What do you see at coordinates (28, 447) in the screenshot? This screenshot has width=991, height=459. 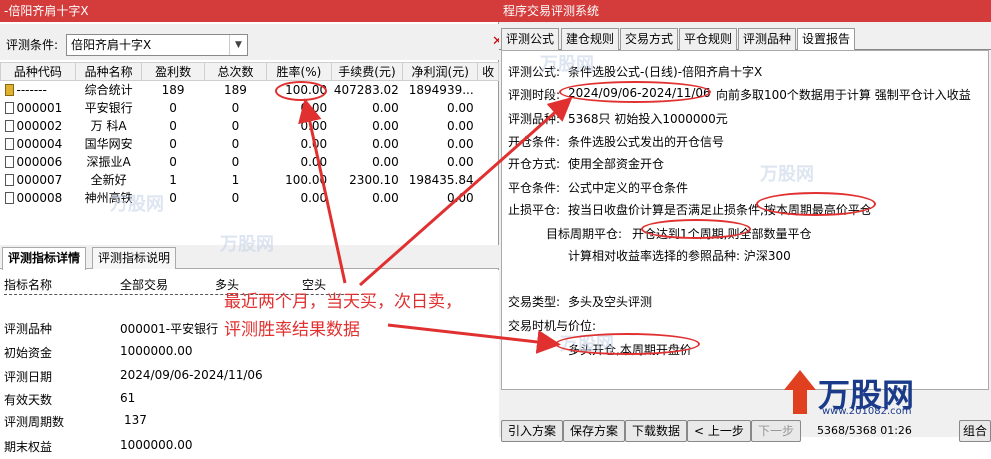 I see `detail-row-label: 期末权益` at bounding box center [28, 447].